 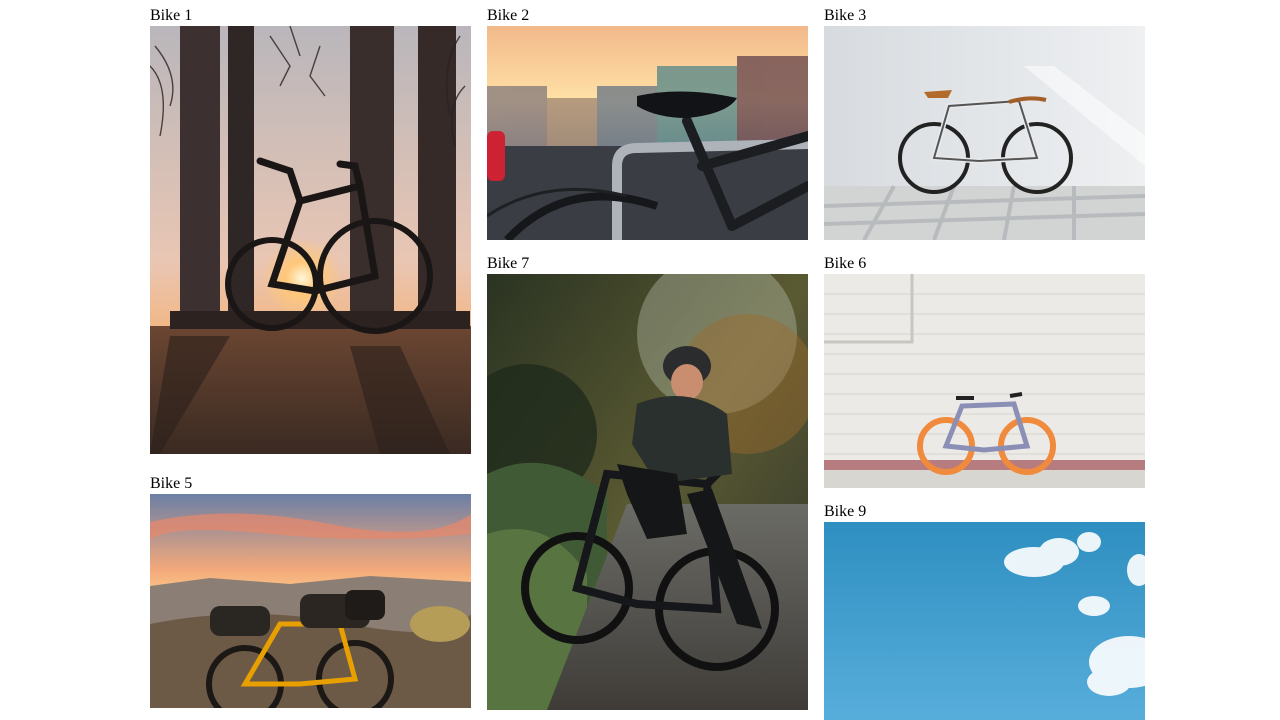 I want to click on card-label: Bike 5, so click(x=171, y=483).